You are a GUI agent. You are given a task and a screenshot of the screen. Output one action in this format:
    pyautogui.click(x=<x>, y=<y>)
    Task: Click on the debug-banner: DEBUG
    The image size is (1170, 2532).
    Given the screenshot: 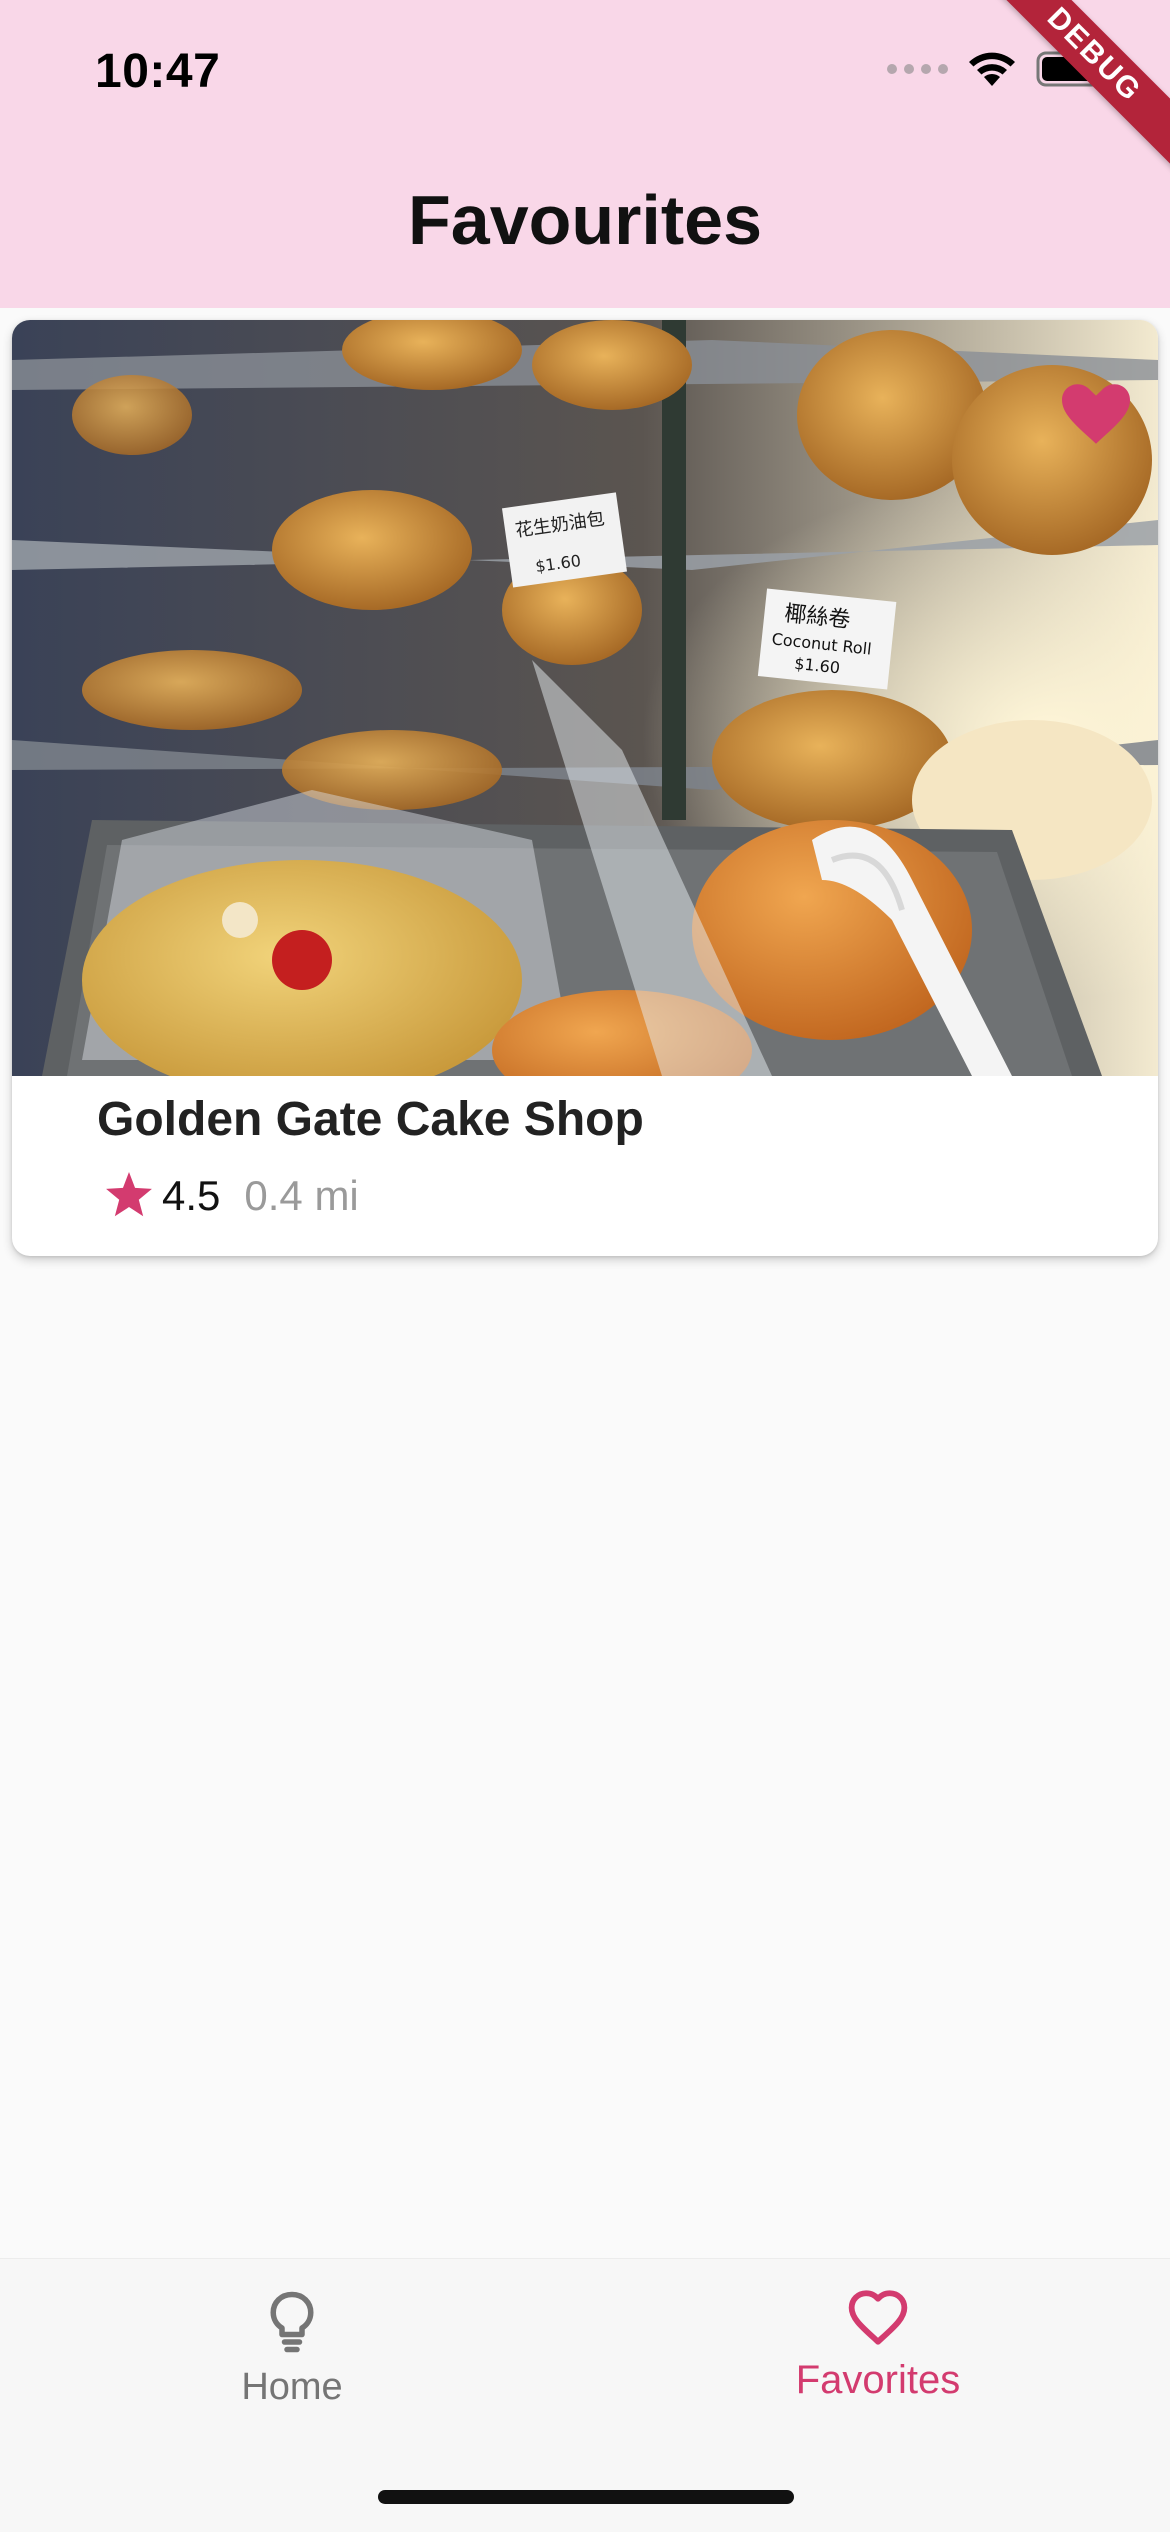 What is the action you would take?
    pyautogui.click(x=1070, y=89)
    